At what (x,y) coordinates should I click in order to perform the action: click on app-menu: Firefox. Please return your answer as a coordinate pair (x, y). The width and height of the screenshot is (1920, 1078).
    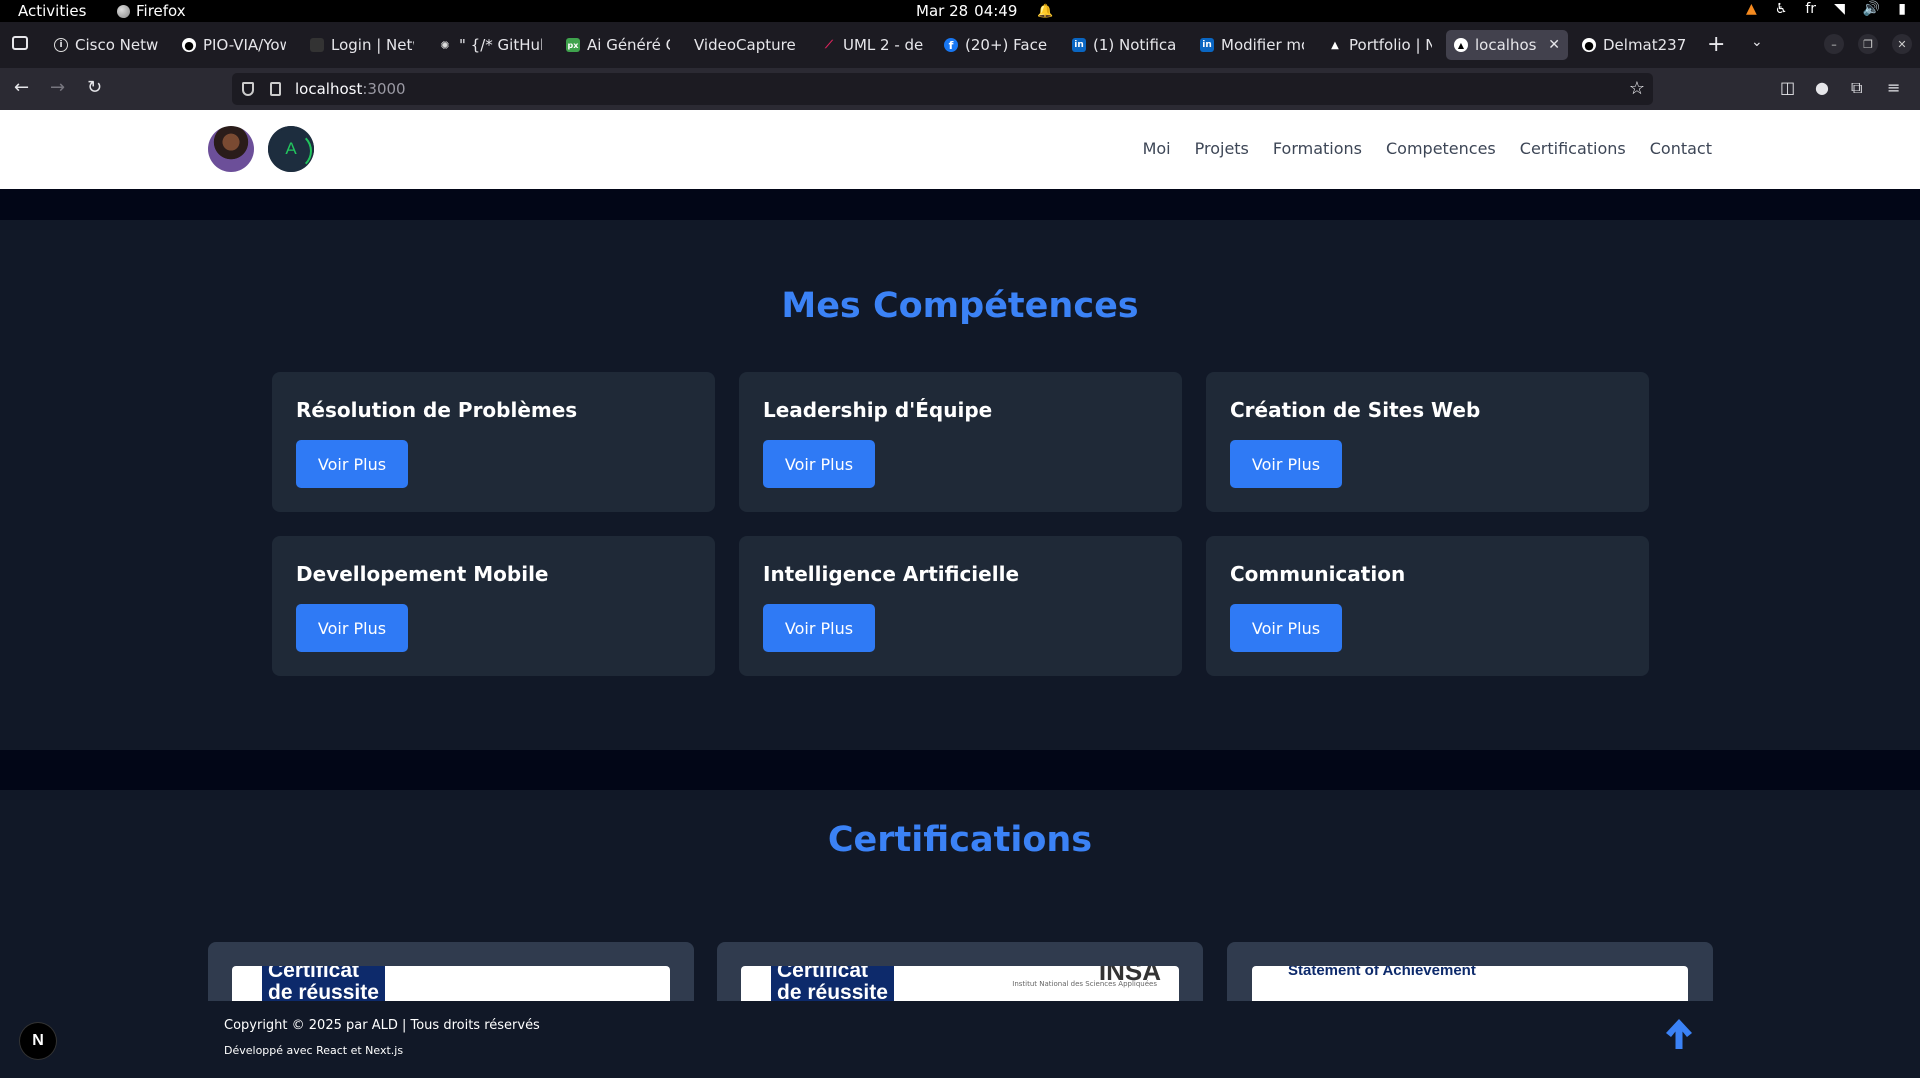
    Looking at the image, I should click on (151, 11).